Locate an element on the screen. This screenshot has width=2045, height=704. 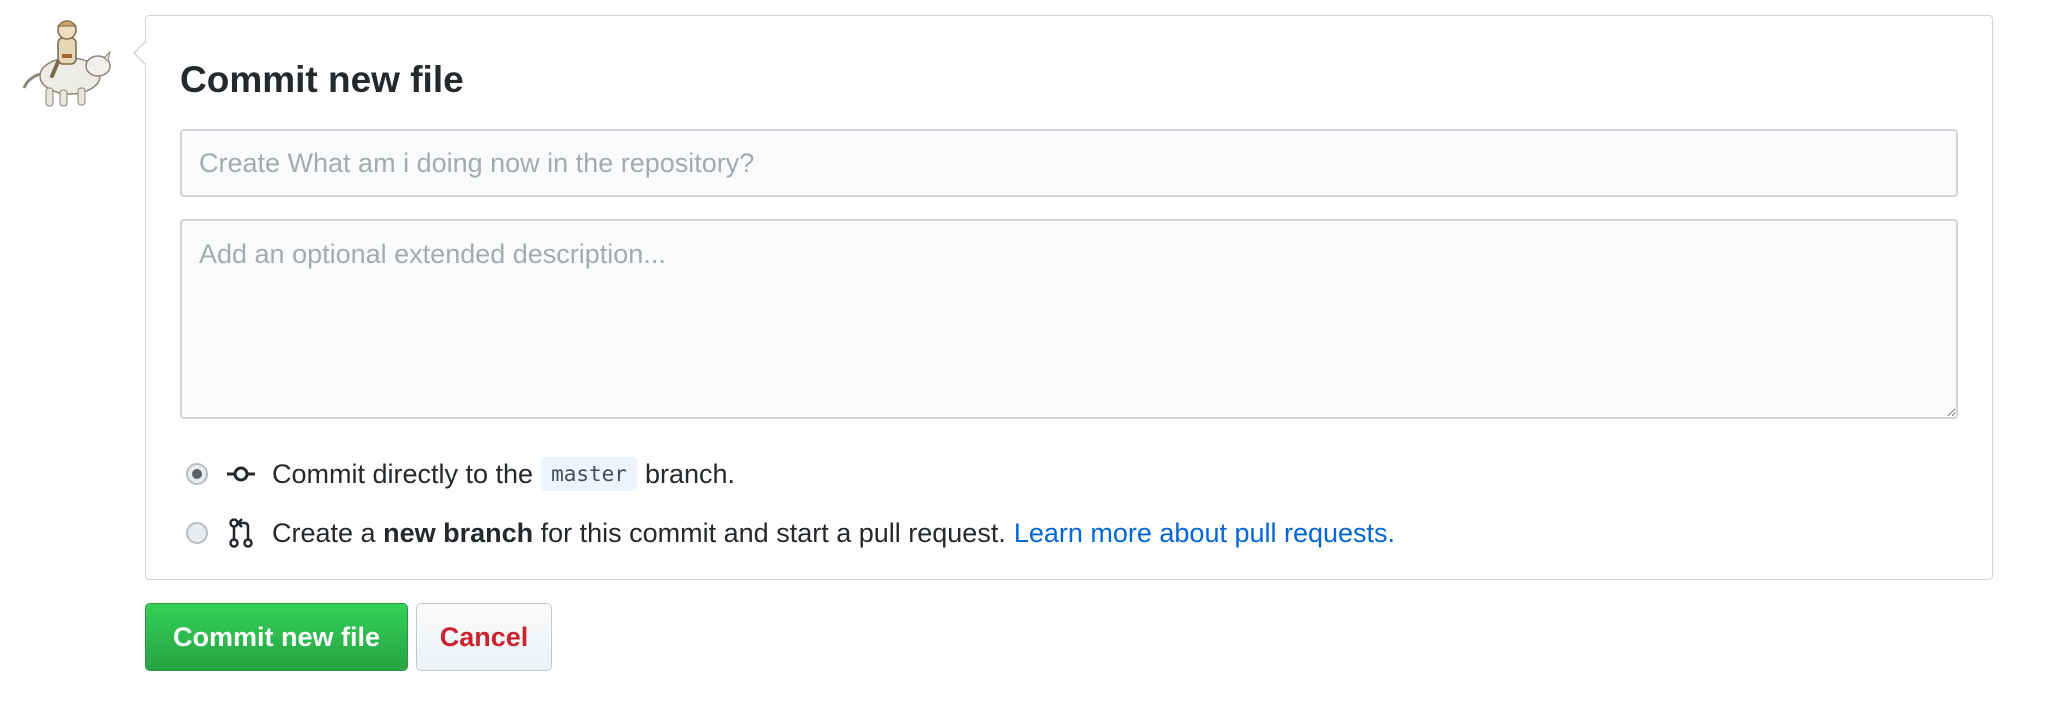
new-branch-bold-text: new branch is located at coordinates (458, 532).